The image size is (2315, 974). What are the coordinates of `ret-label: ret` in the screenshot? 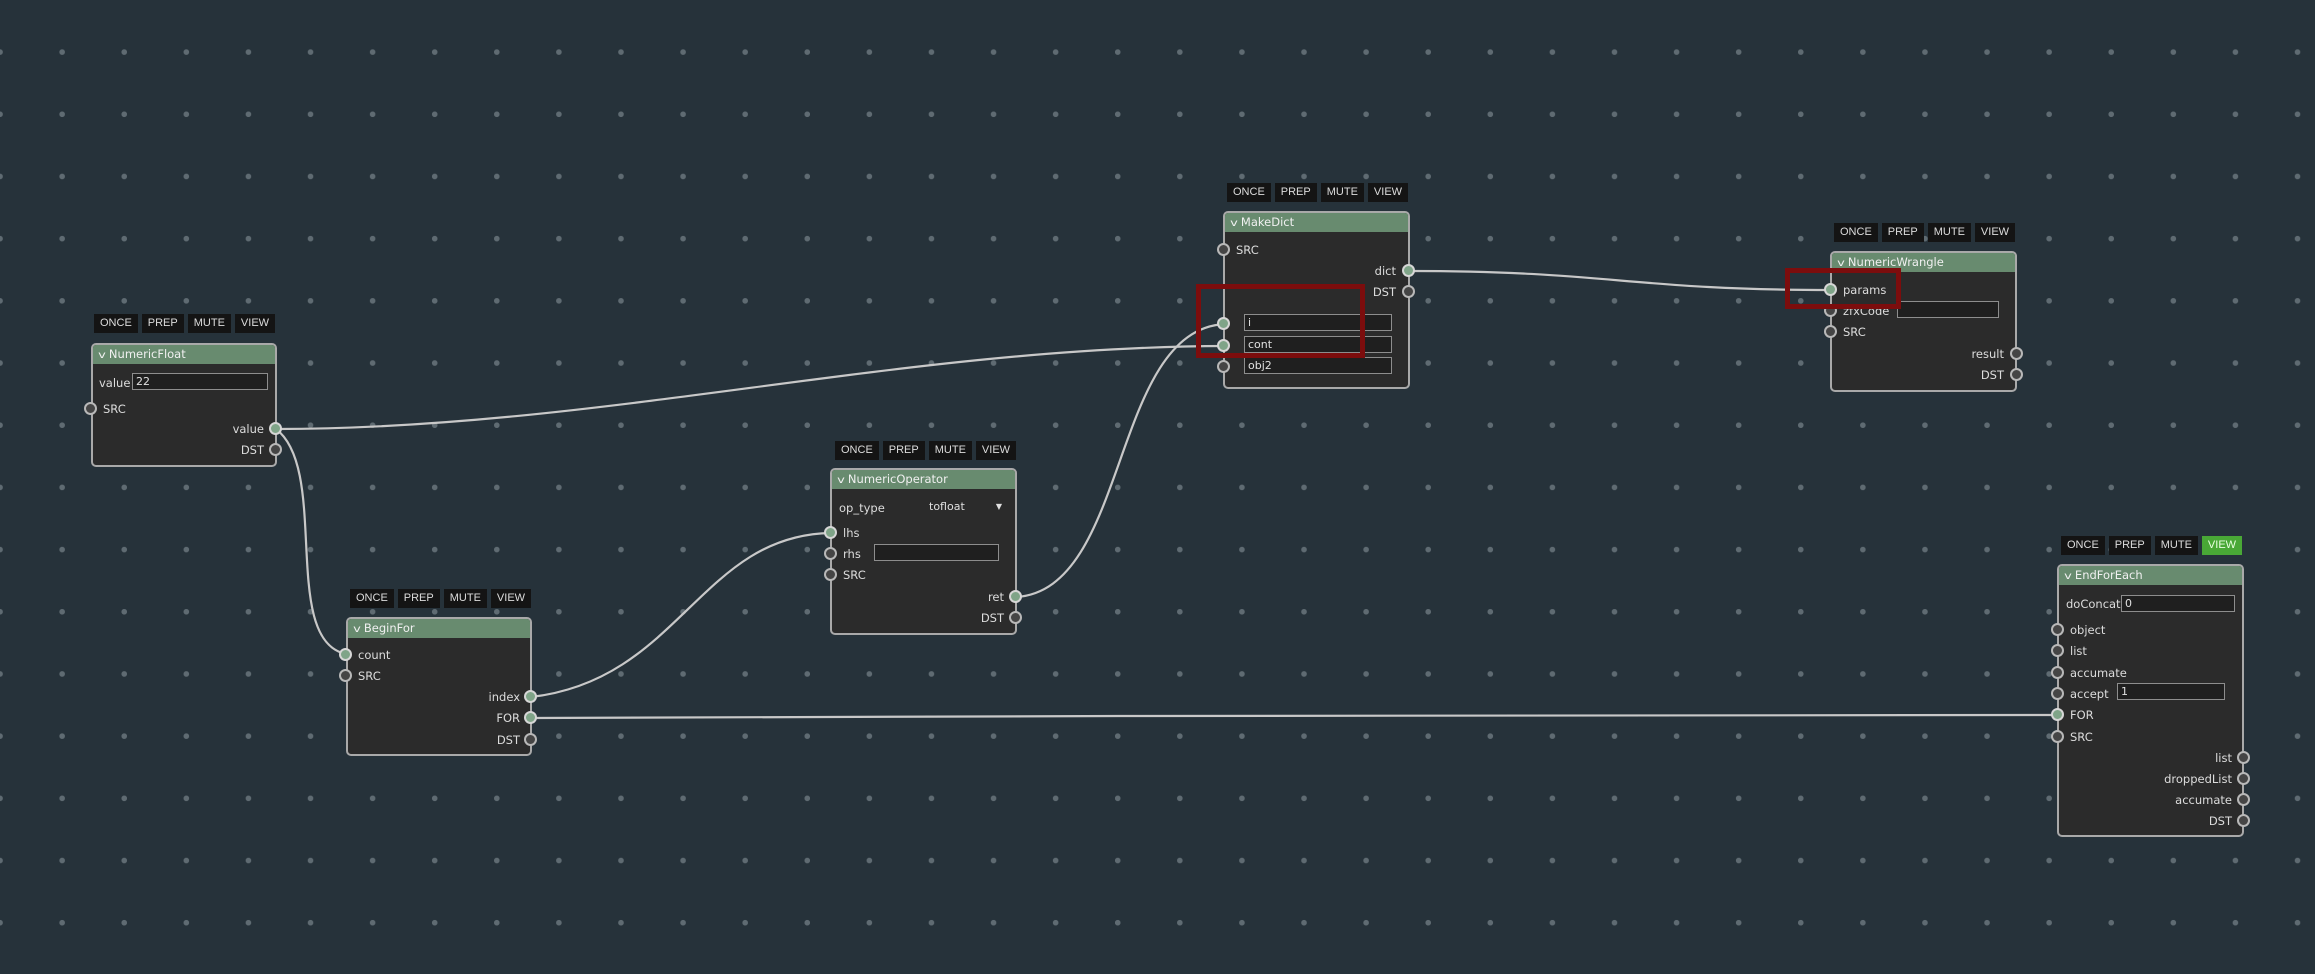 It's located at (995, 597).